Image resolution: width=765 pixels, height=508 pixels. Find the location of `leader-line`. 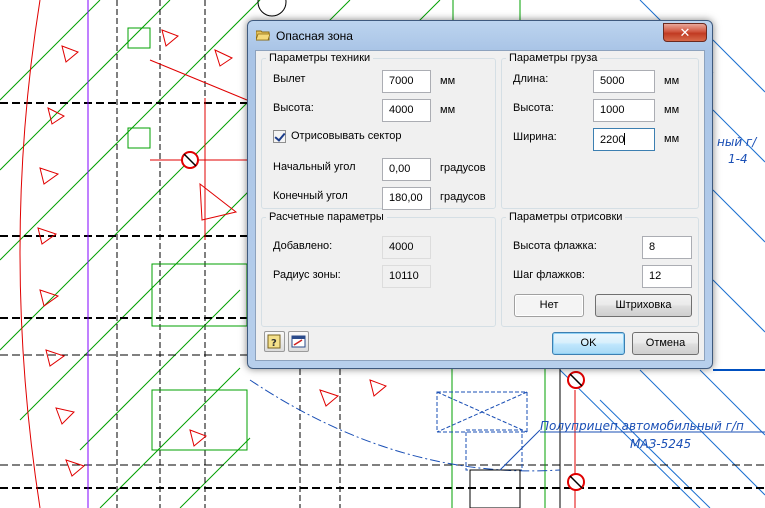

leader-line is located at coordinates (520, 450).